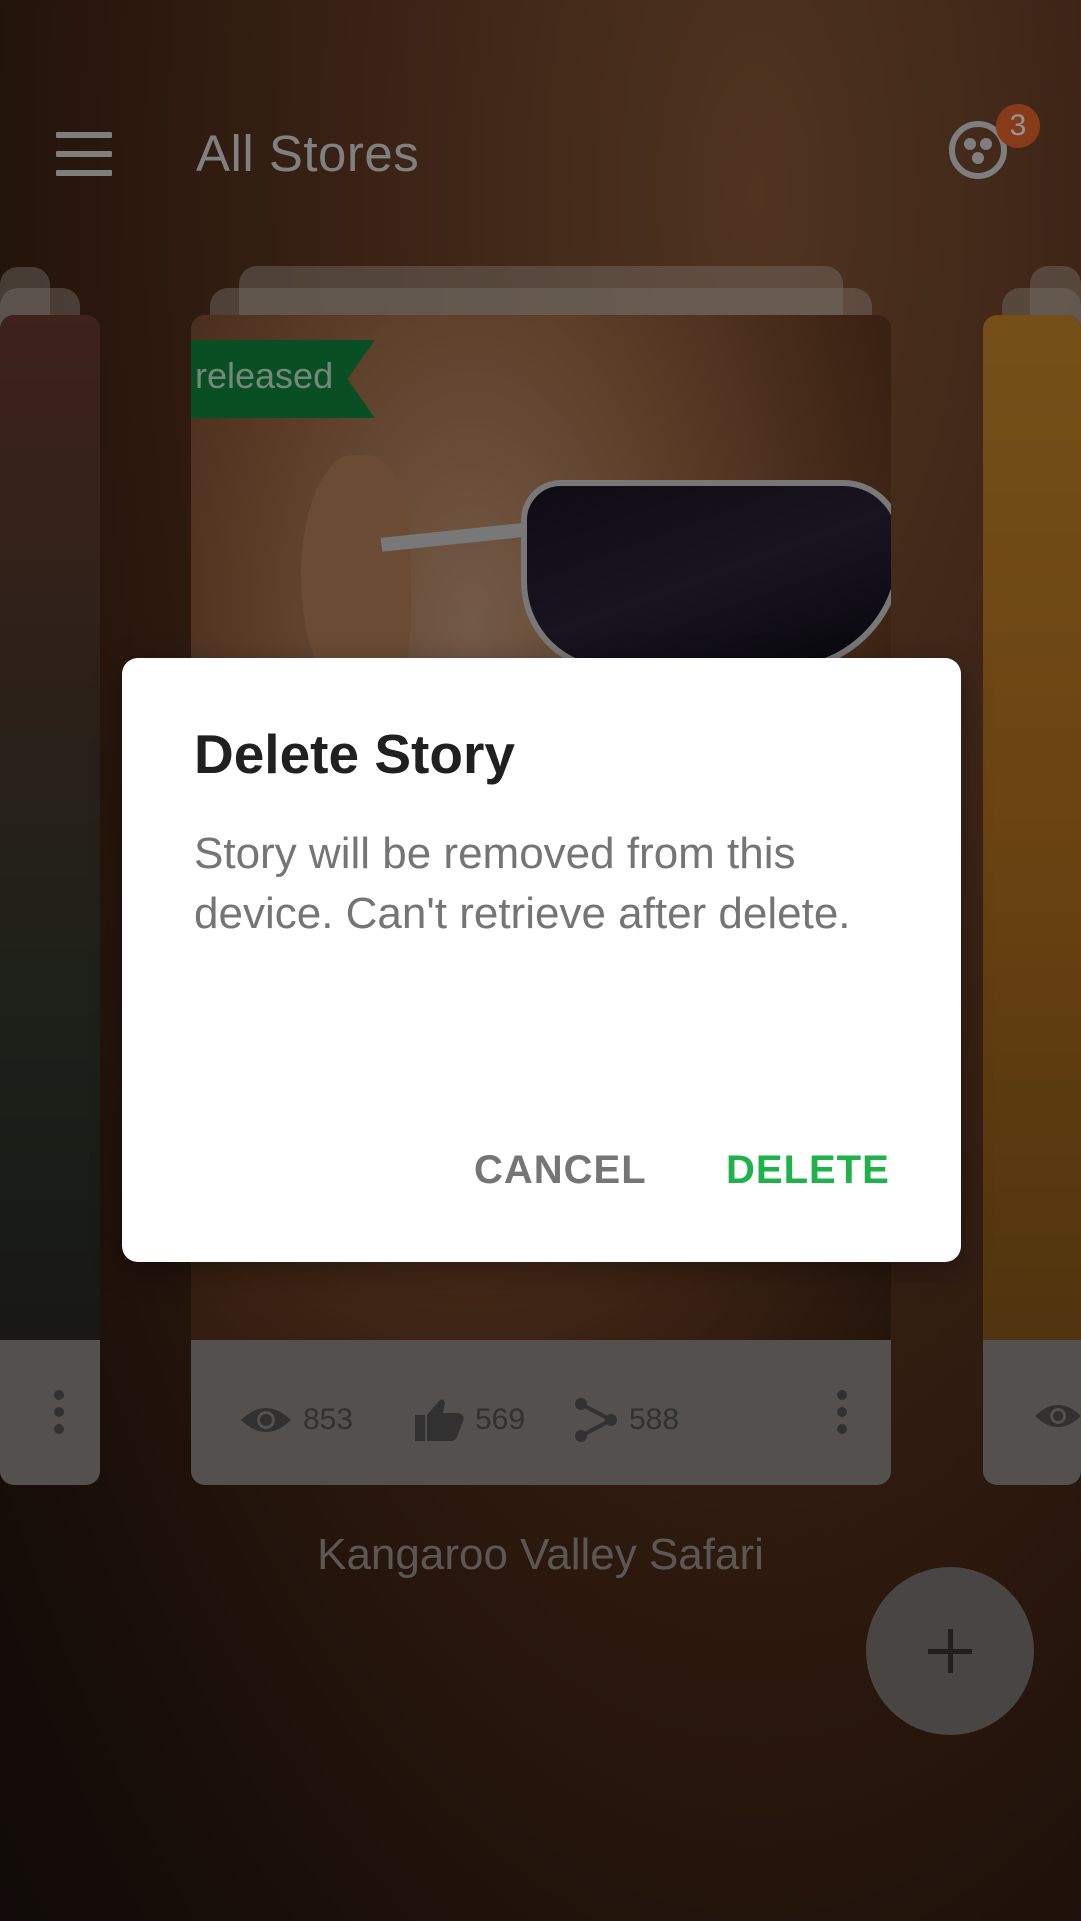 This screenshot has height=1921, width=1081. Describe the element at coordinates (560, 1170) in the screenshot. I see `cancel-button: CANCEL` at that location.